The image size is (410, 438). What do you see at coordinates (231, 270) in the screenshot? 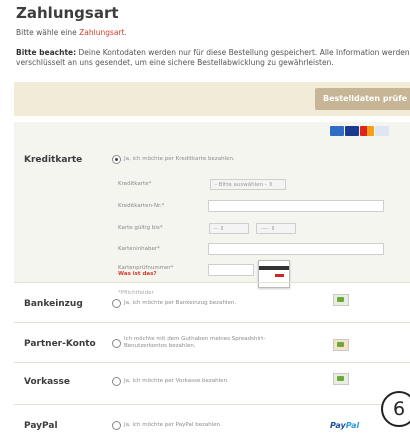
I see `cvc-input` at bounding box center [231, 270].